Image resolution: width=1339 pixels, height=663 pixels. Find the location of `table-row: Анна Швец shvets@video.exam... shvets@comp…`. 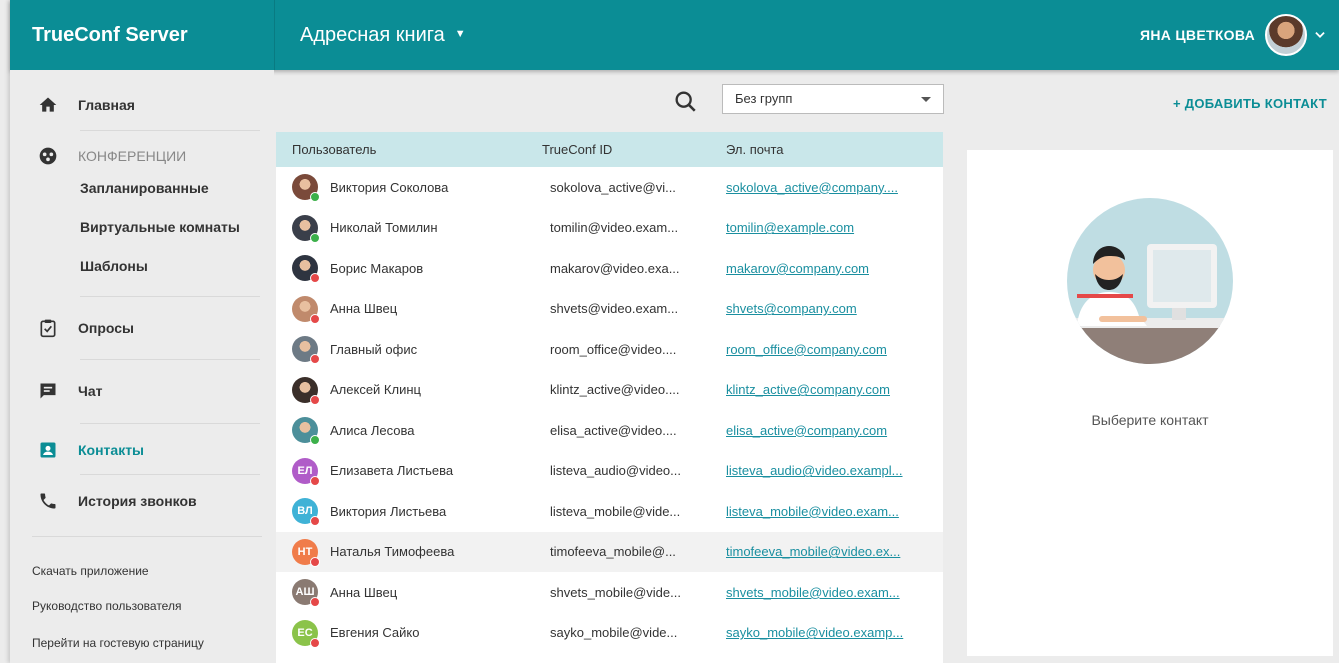

table-row: Анна Швец shvets@video.exam... shvets@comp… is located at coordinates (609, 309).